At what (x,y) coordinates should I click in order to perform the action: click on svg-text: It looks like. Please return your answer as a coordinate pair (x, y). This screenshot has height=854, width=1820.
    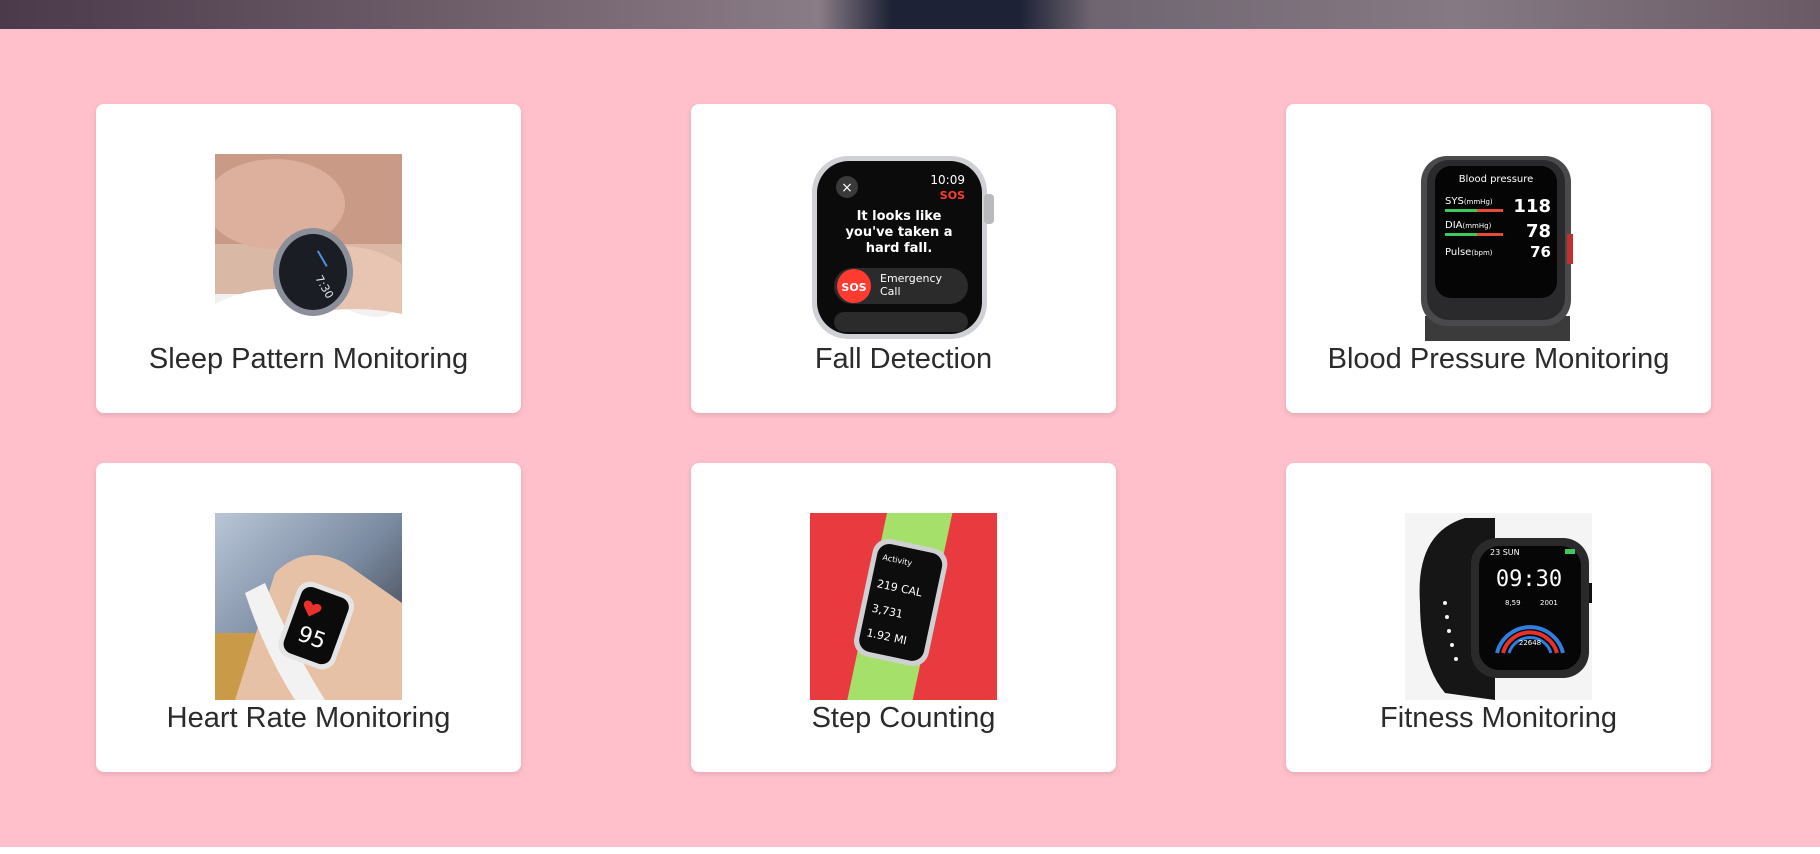
    Looking at the image, I should click on (899, 216).